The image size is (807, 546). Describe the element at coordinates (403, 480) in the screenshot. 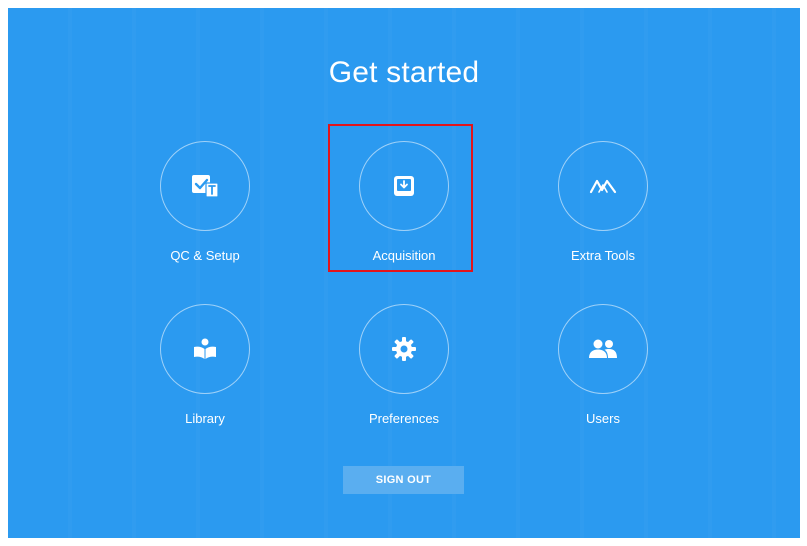

I see `sign-out-button: SIGN OUT` at that location.